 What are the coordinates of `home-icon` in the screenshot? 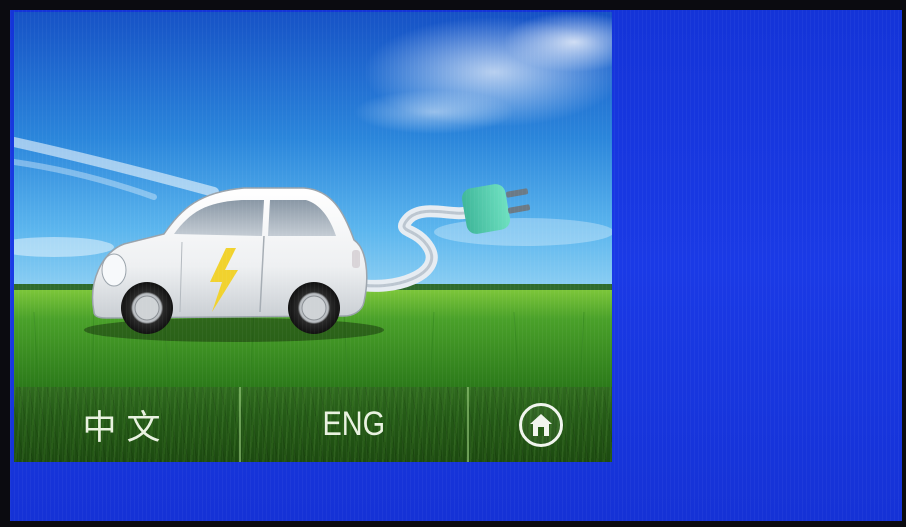 It's located at (540, 424).